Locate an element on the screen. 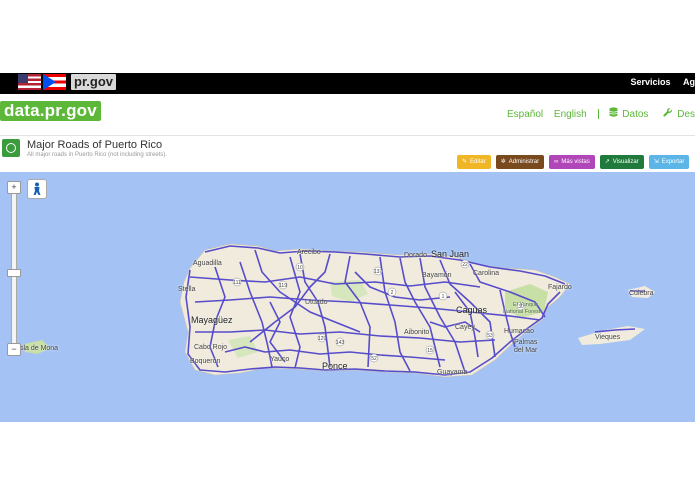  language-espanol-link: Español is located at coordinates (525, 114).